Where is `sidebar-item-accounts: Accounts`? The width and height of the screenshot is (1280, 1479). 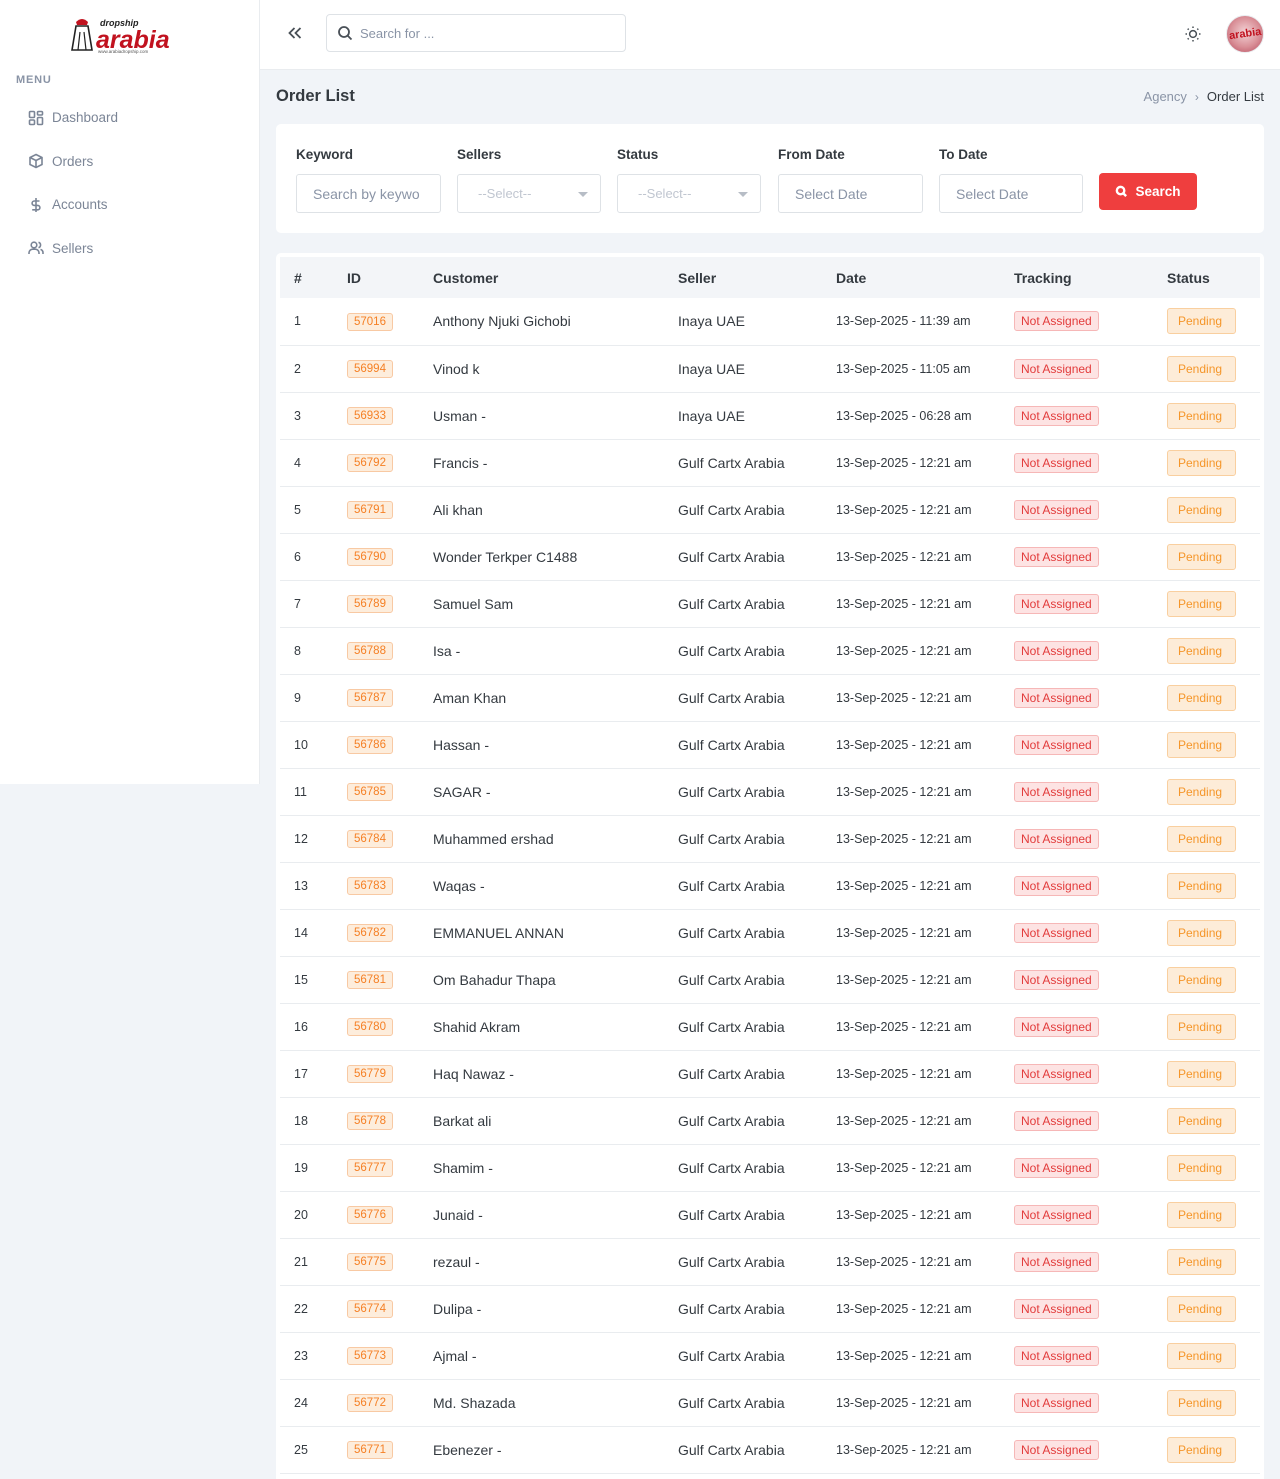
sidebar-item-accounts: Accounts is located at coordinates (129, 205).